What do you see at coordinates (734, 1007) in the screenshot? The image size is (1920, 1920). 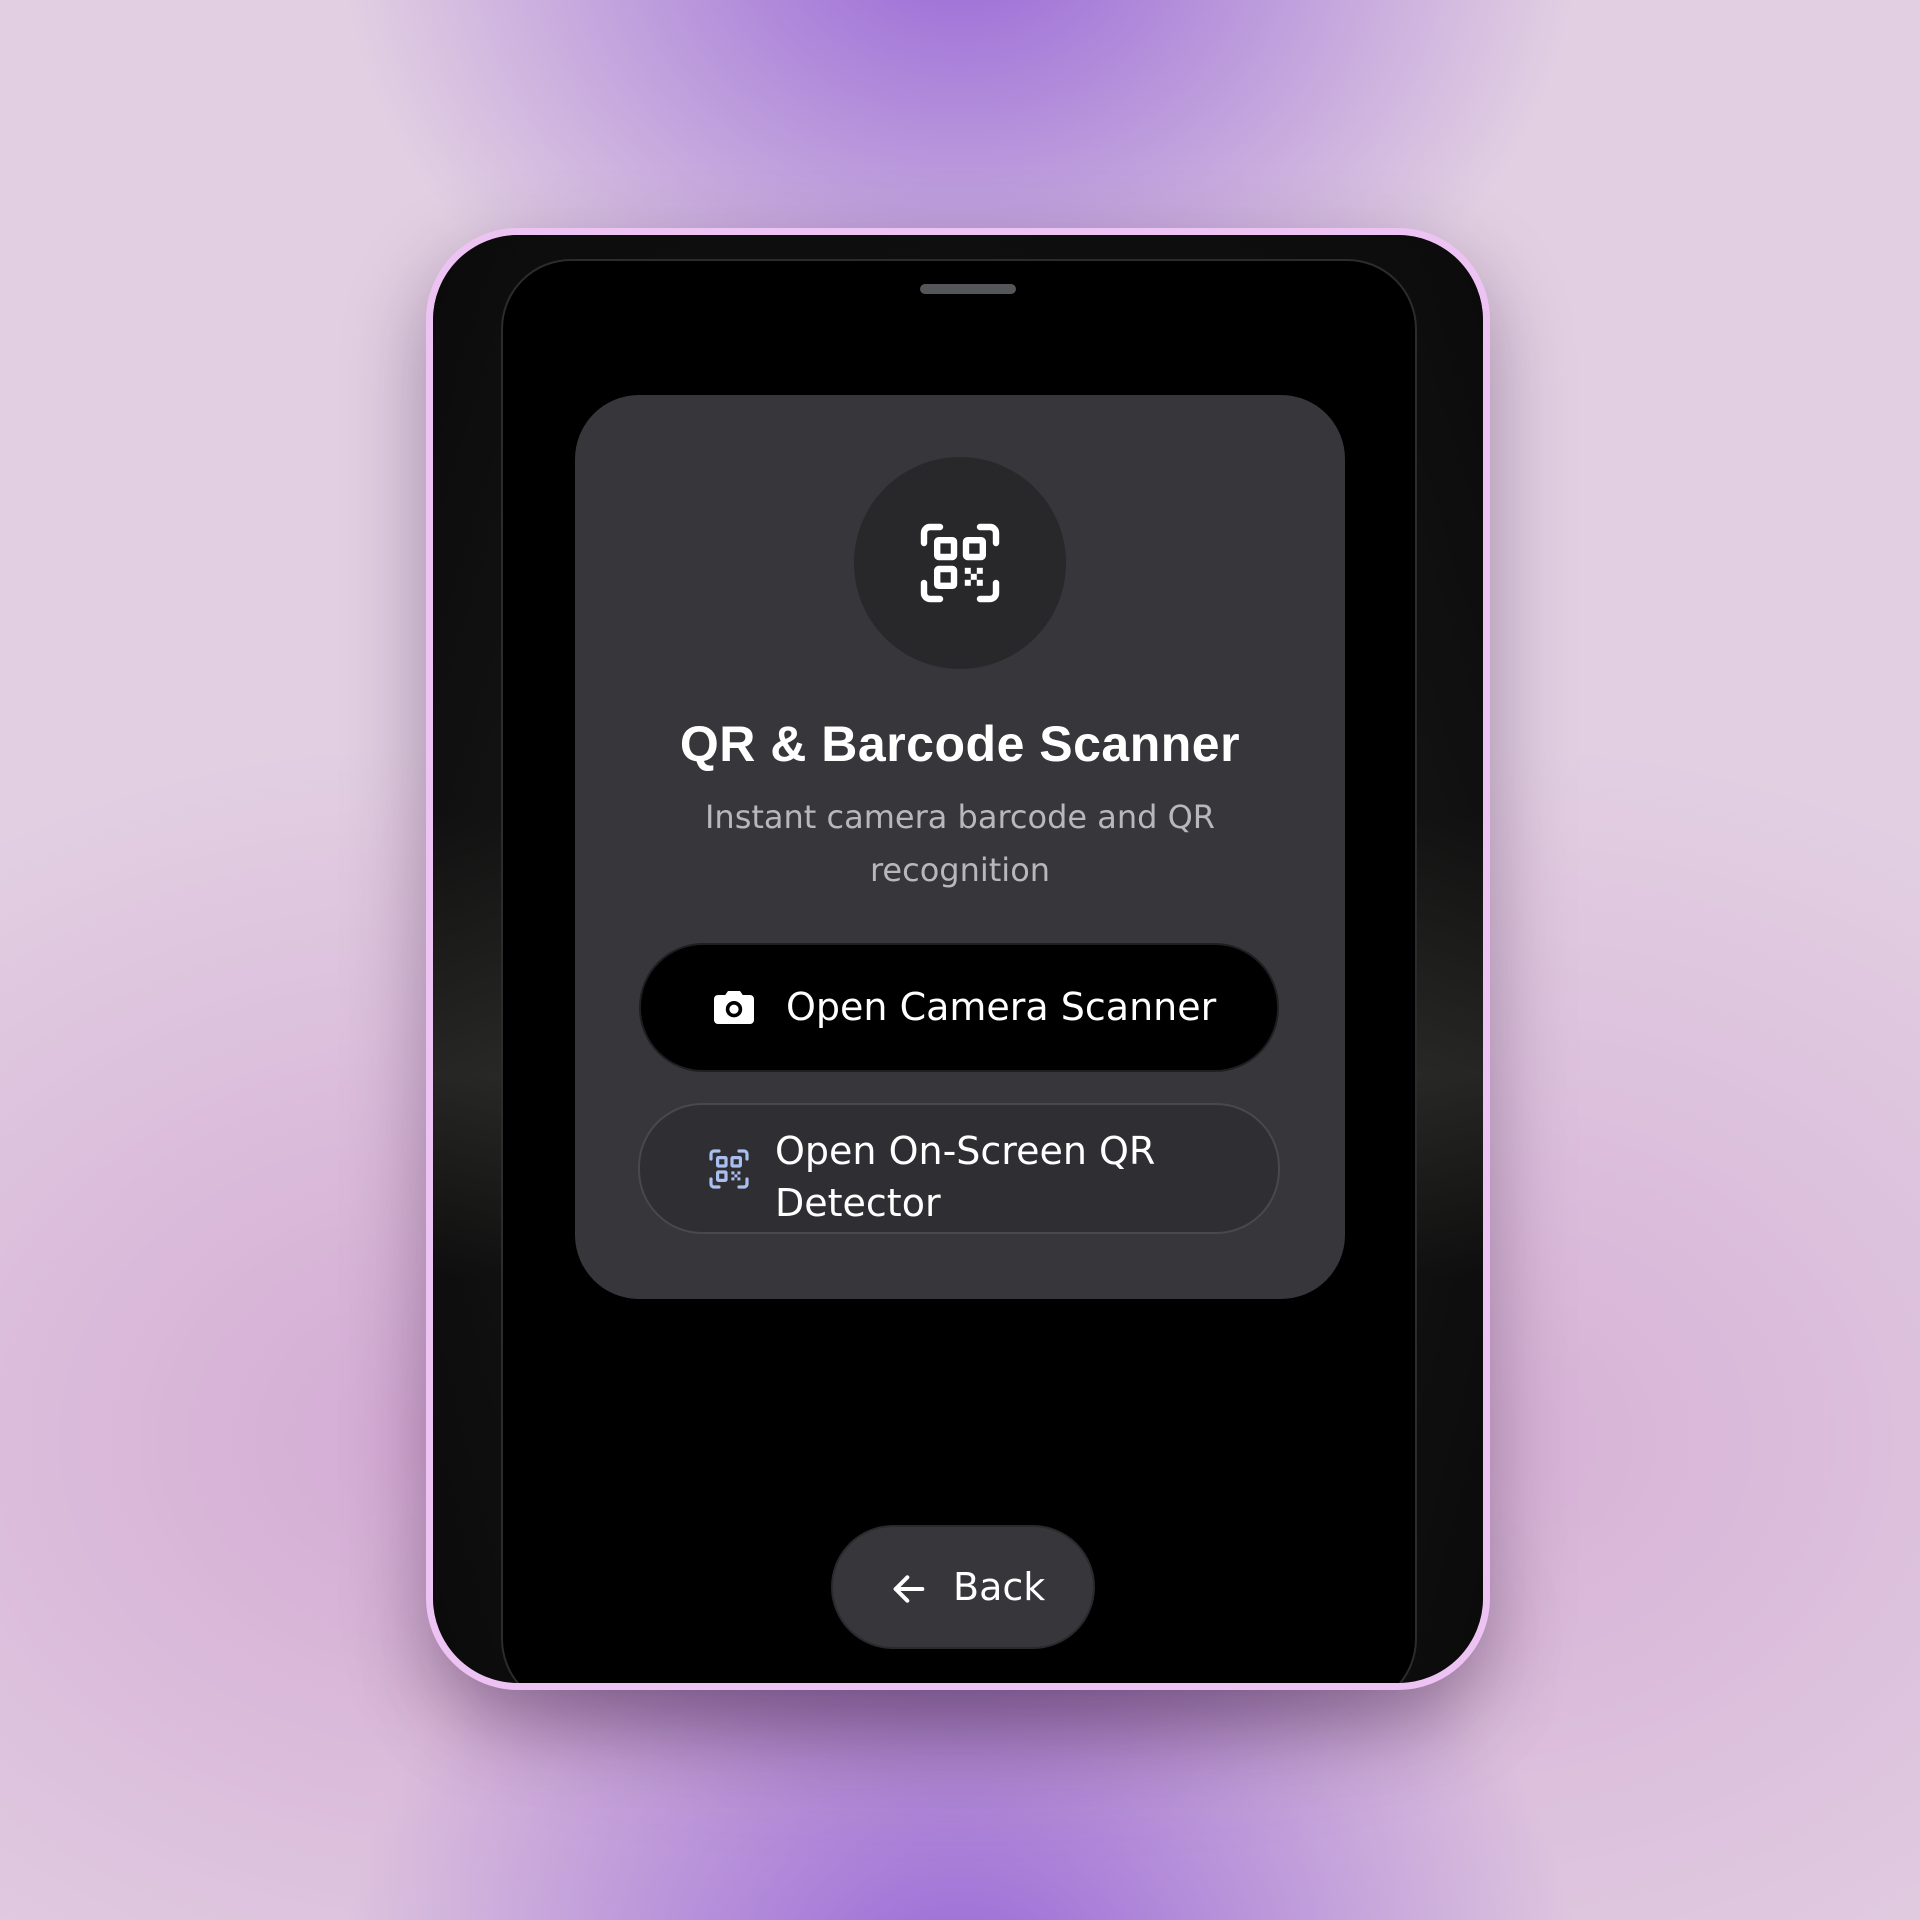 I see `camera-icon` at bounding box center [734, 1007].